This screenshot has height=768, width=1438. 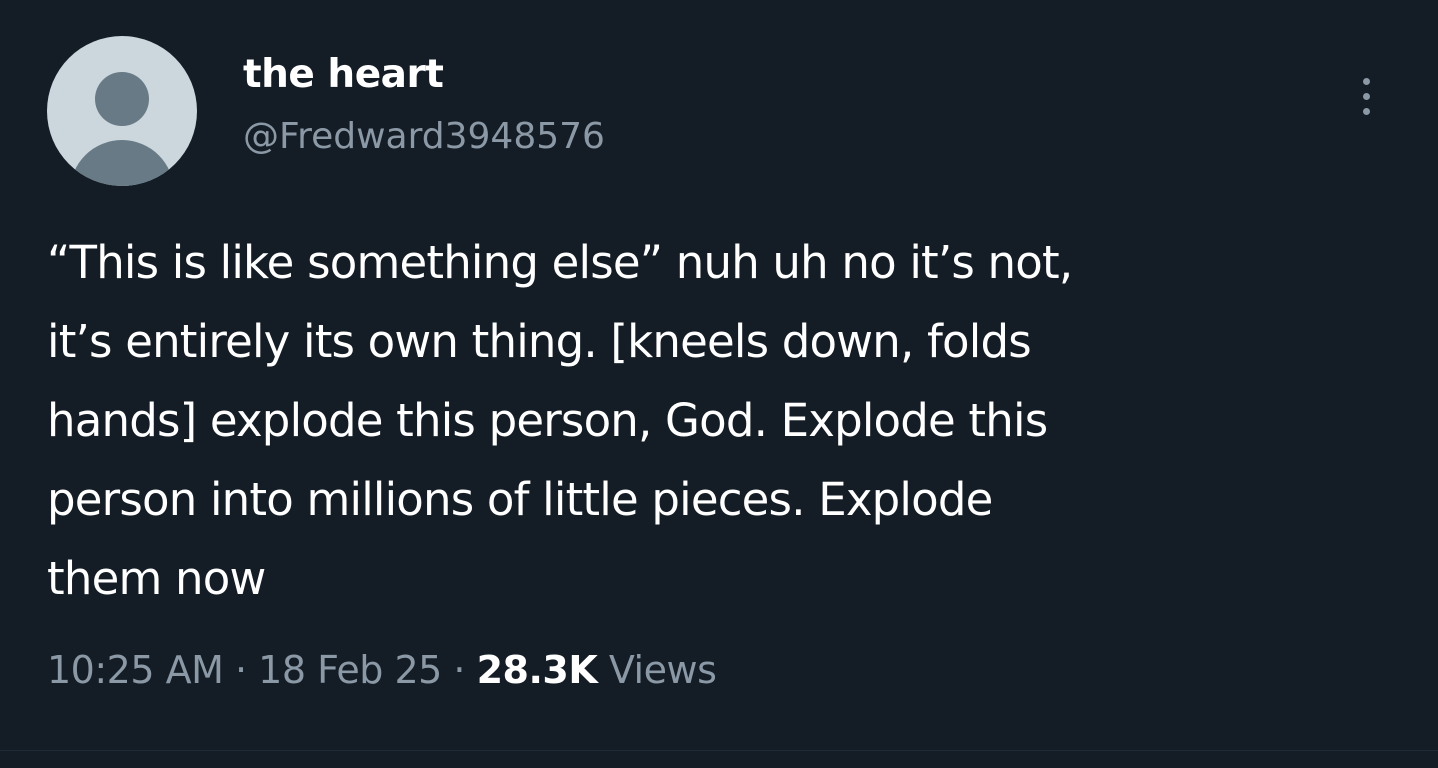 What do you see at coordinates (424, 136) in the screenshot?
I see `author-handle: @Fredward3948576` at bounding box center [424, 136].